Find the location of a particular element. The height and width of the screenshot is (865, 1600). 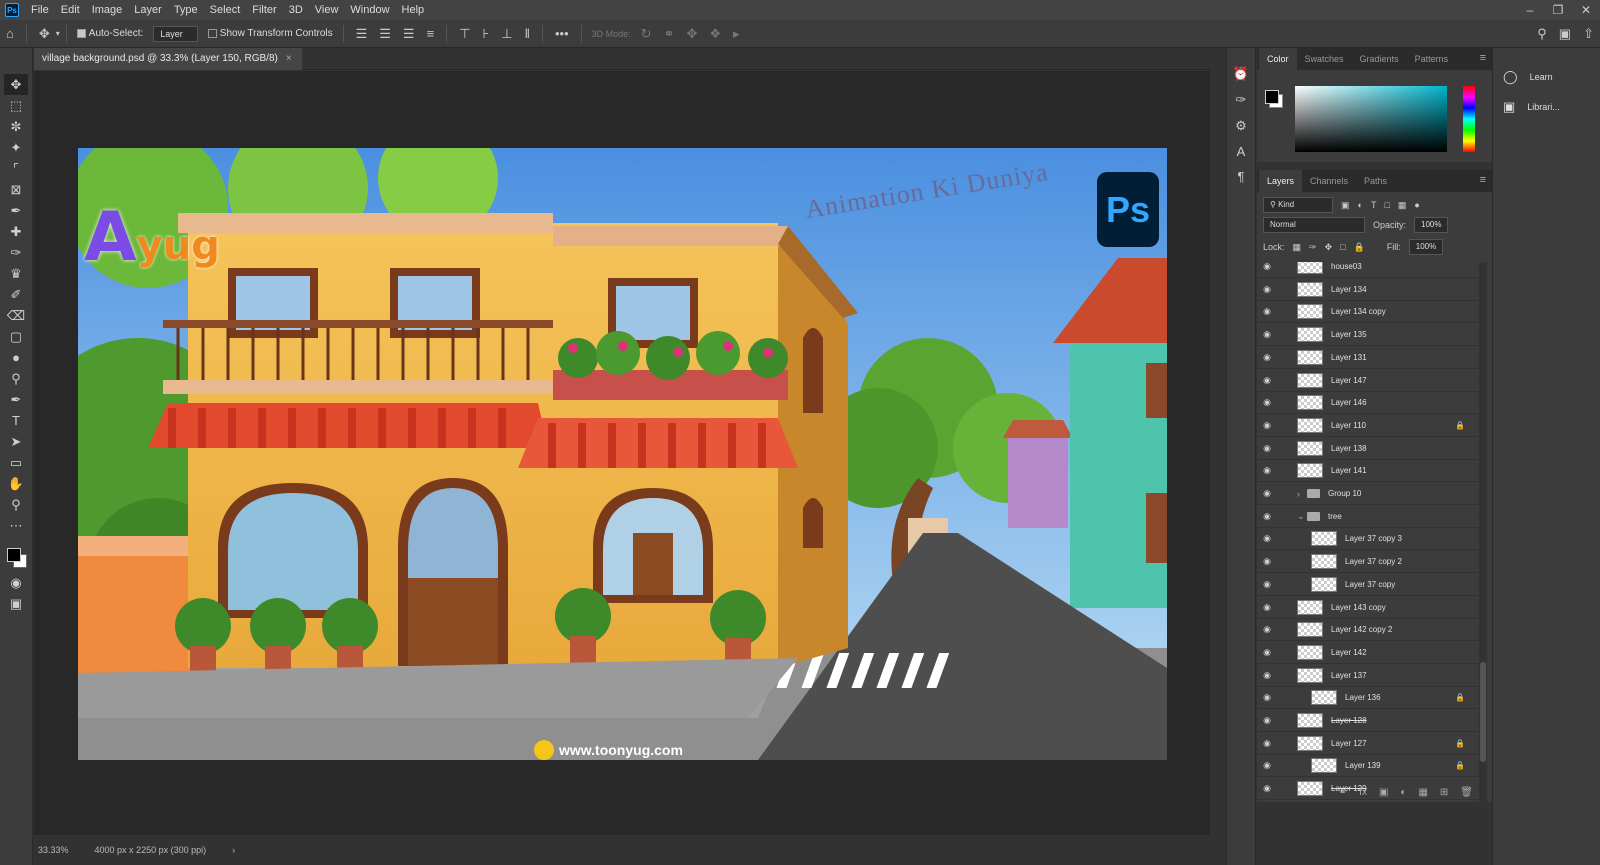

workspace-icon: ▣ is located at coordinates (1565, 34).